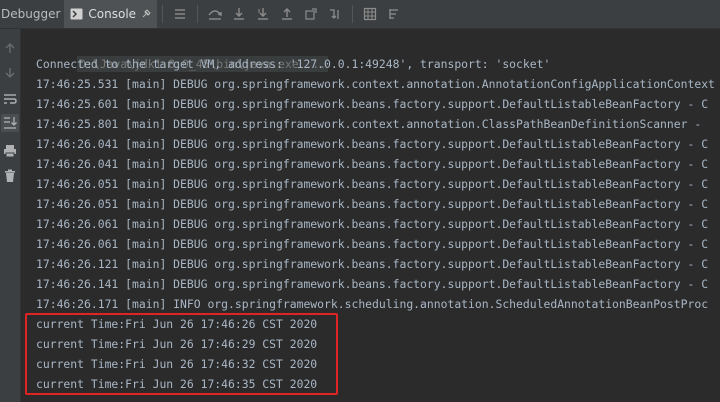 The height and width of the screenshot is (402, 720). I want to click on console-gutter, so click(10, 215).